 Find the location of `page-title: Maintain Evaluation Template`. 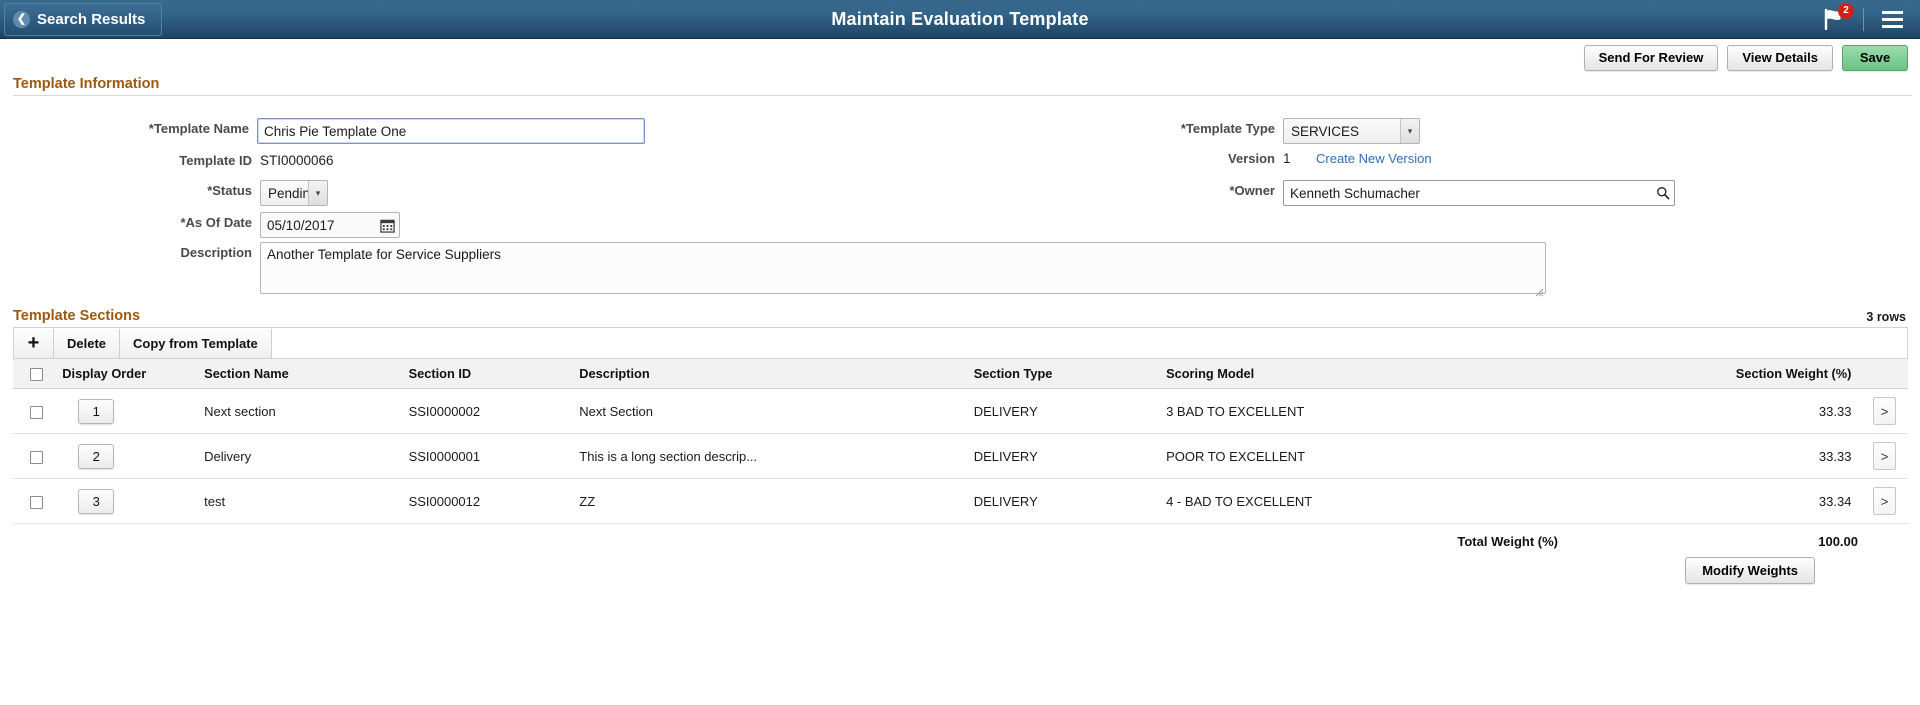

page-title: Maintain Evaluation Template is located at coordinates (960, 18).